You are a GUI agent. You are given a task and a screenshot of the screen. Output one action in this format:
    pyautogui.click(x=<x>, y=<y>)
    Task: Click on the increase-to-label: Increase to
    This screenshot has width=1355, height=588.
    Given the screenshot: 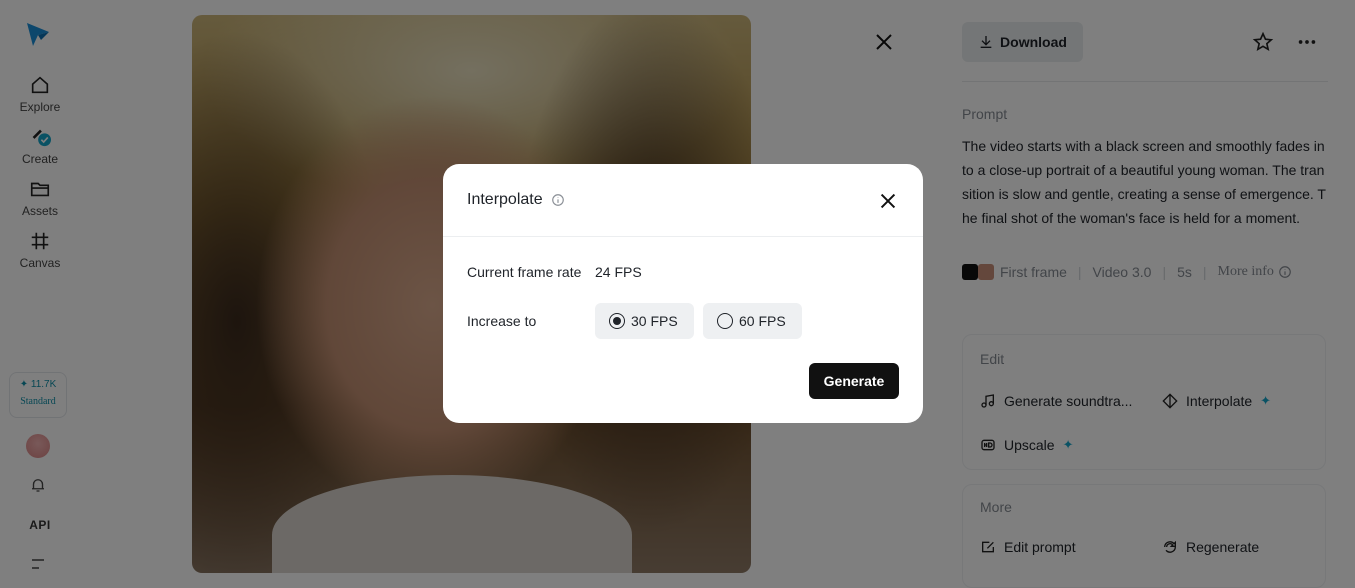 What is the action you would take?
    pyautogui.click(x=502, y=321)
    